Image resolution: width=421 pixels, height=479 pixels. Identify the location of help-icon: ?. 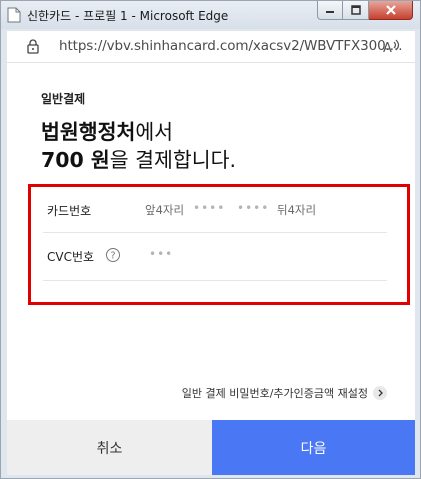
(113, 255).